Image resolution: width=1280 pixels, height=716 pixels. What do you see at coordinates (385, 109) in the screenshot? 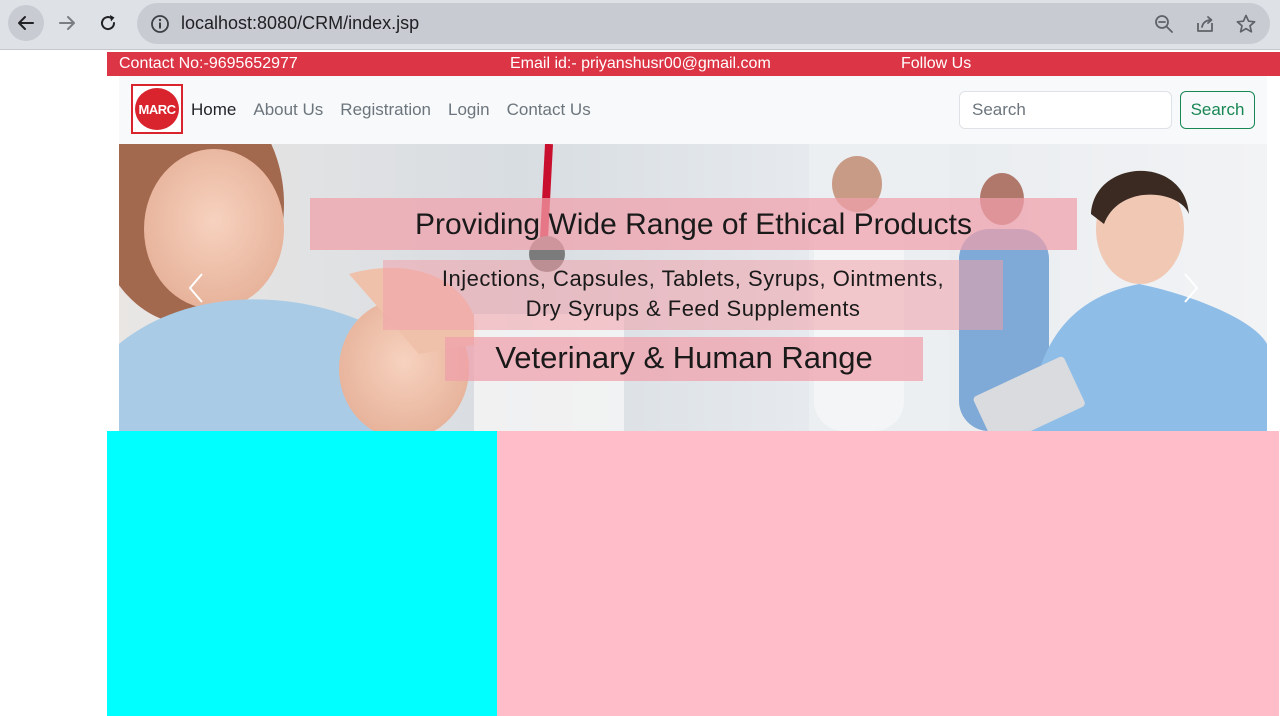
I see `nav-link-registration: Registration` at bounding box center [385, 109].